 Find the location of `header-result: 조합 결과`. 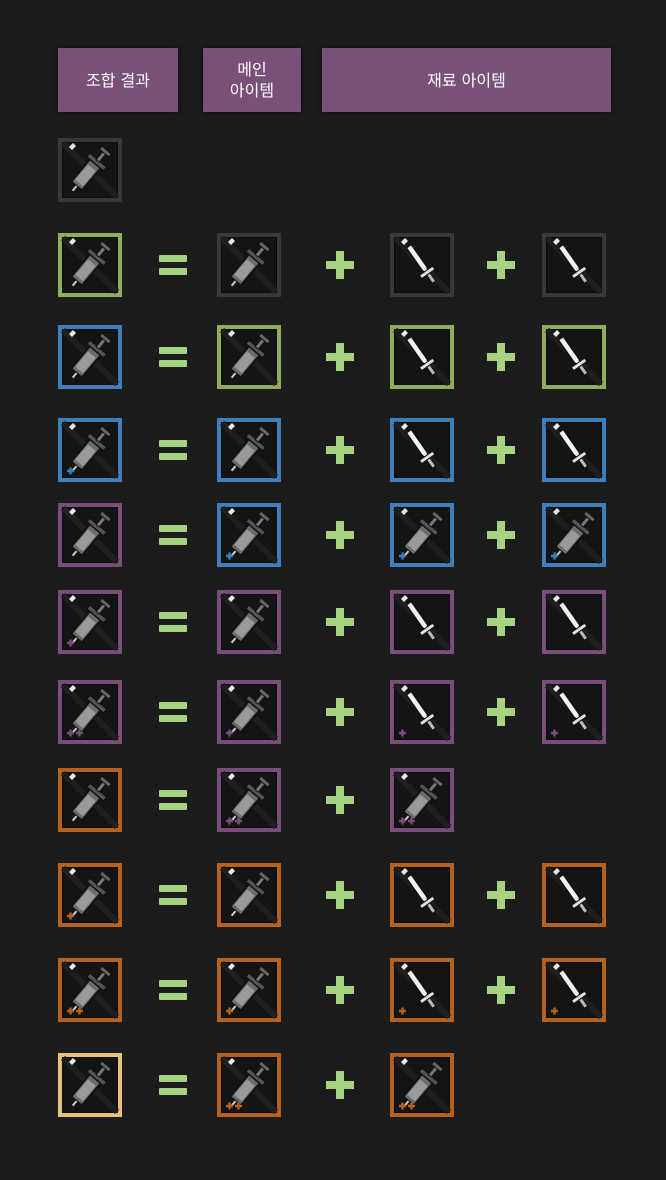

header-result: 조합 결과 is located at coordinates (118, 80).